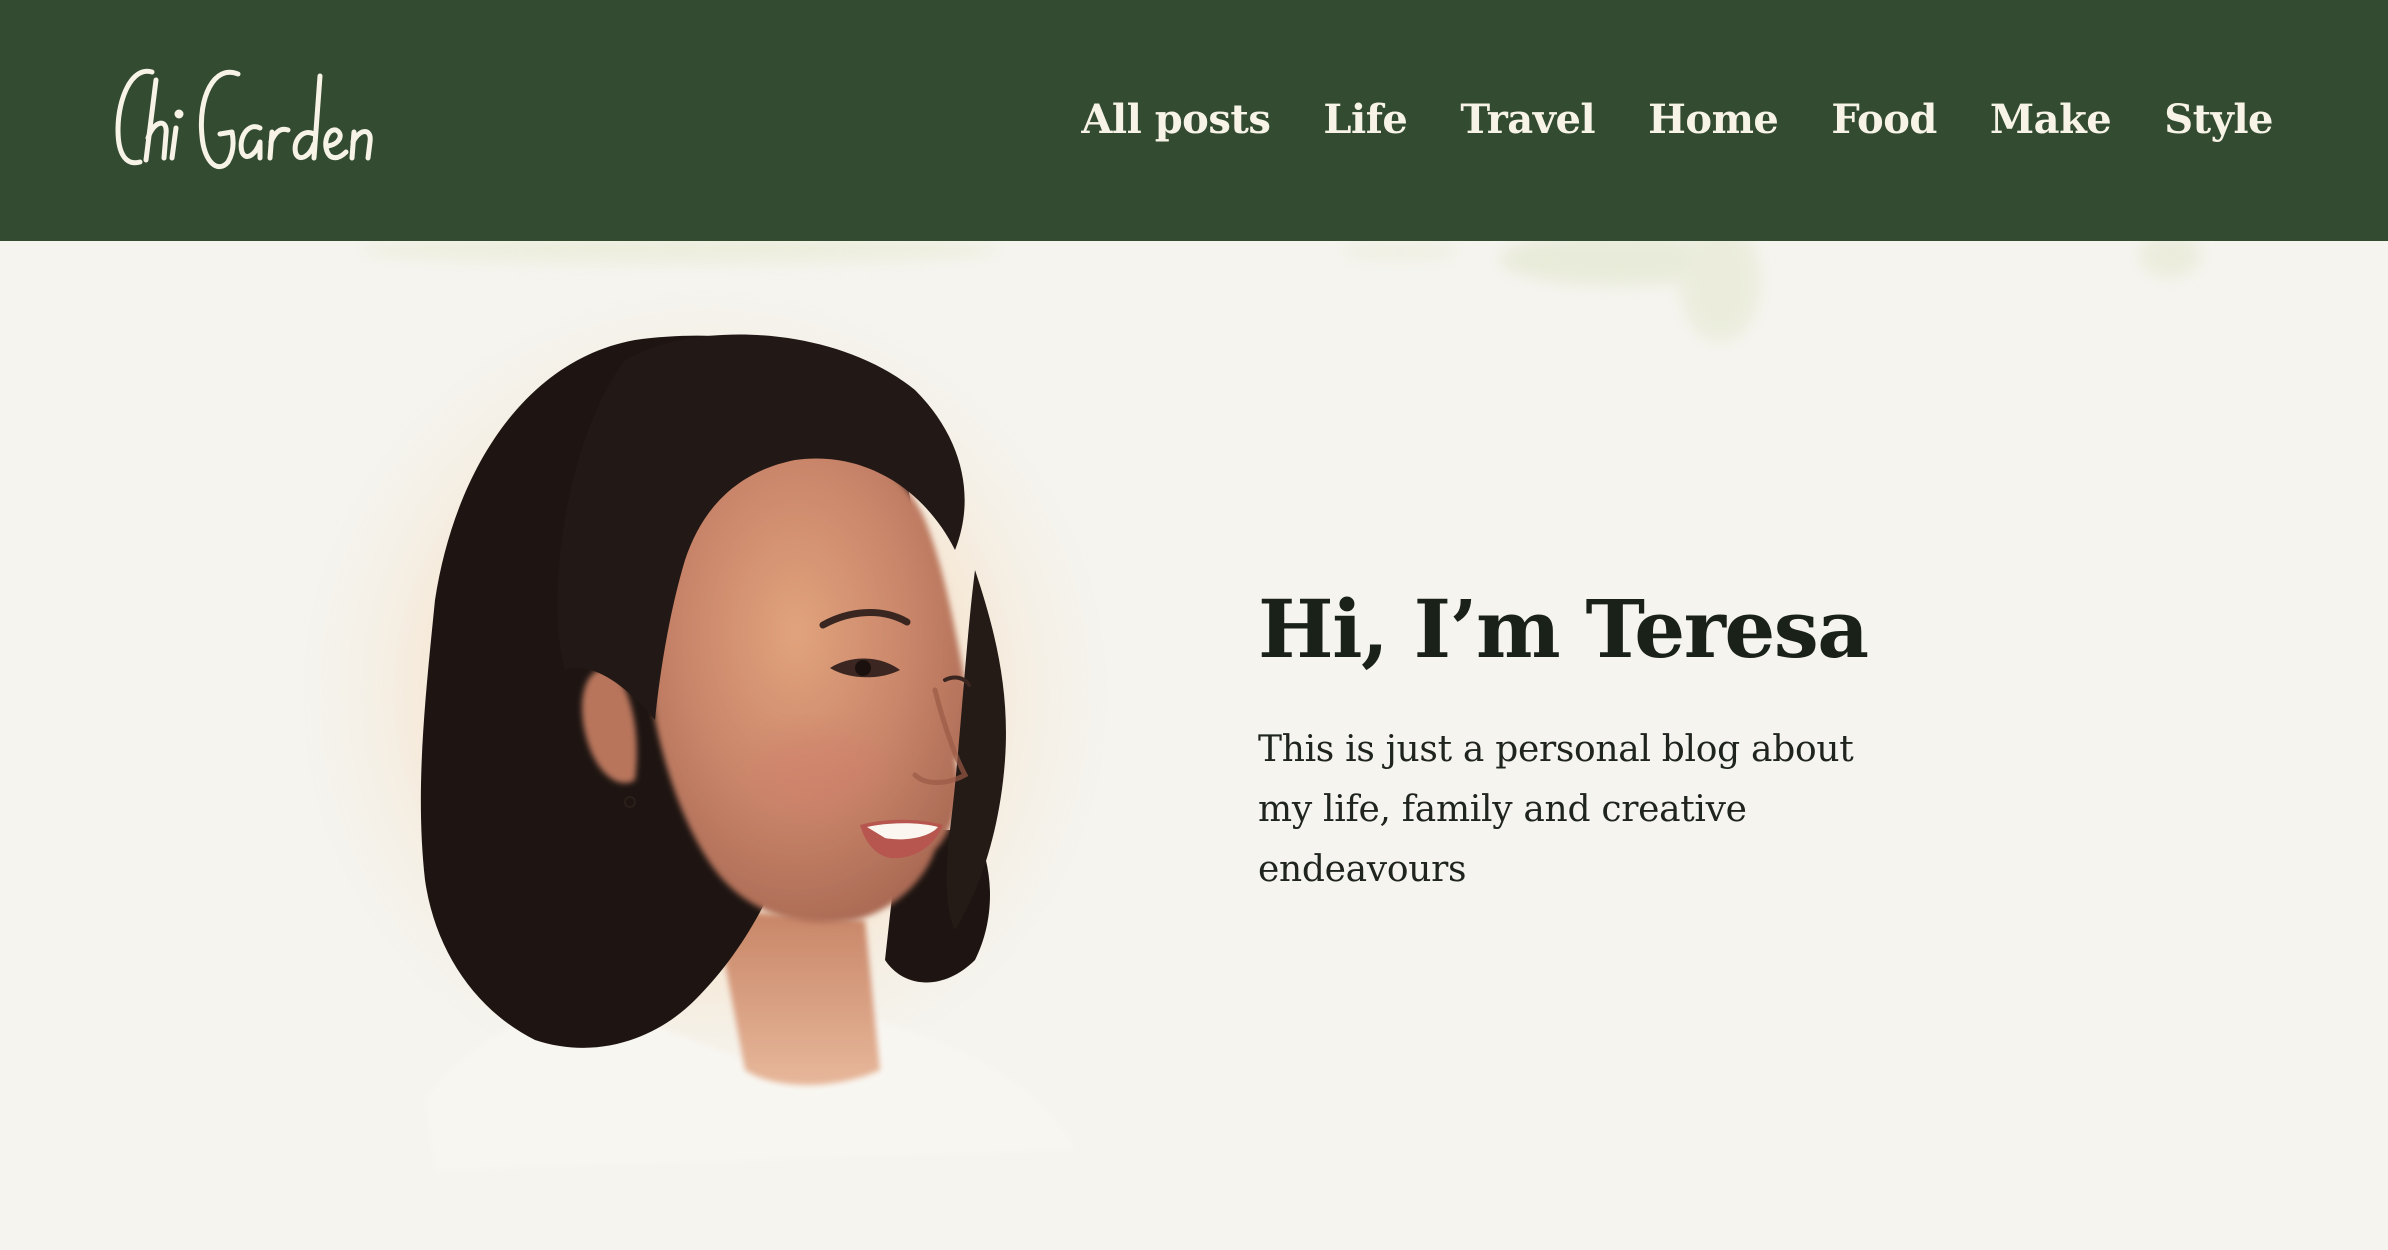  What do you see at coordinates (1713, 120) in the screenshot?
I see `nav-item-home: Home` at bounding box center [1713, 120].